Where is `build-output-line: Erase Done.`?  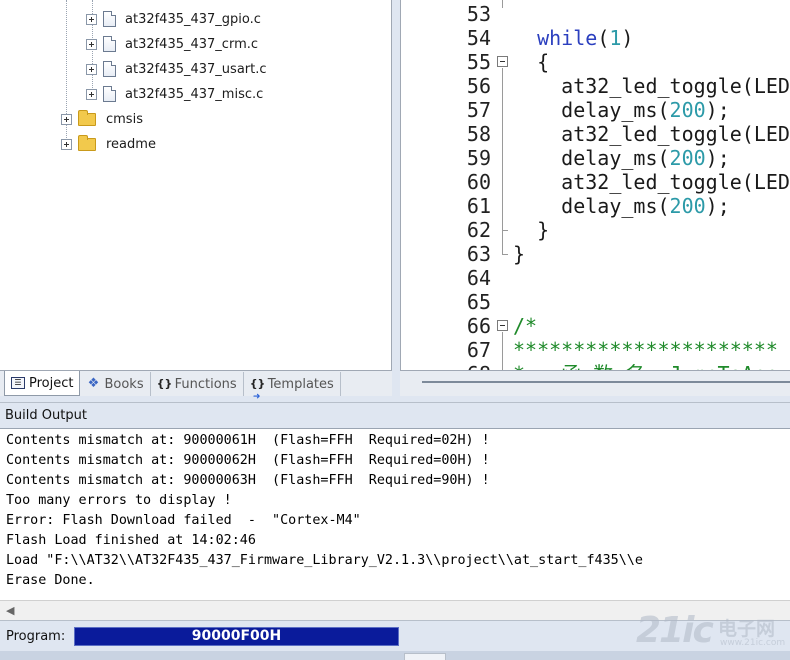 build-output-line: Erase Done. is located at coordinates (50, 580).